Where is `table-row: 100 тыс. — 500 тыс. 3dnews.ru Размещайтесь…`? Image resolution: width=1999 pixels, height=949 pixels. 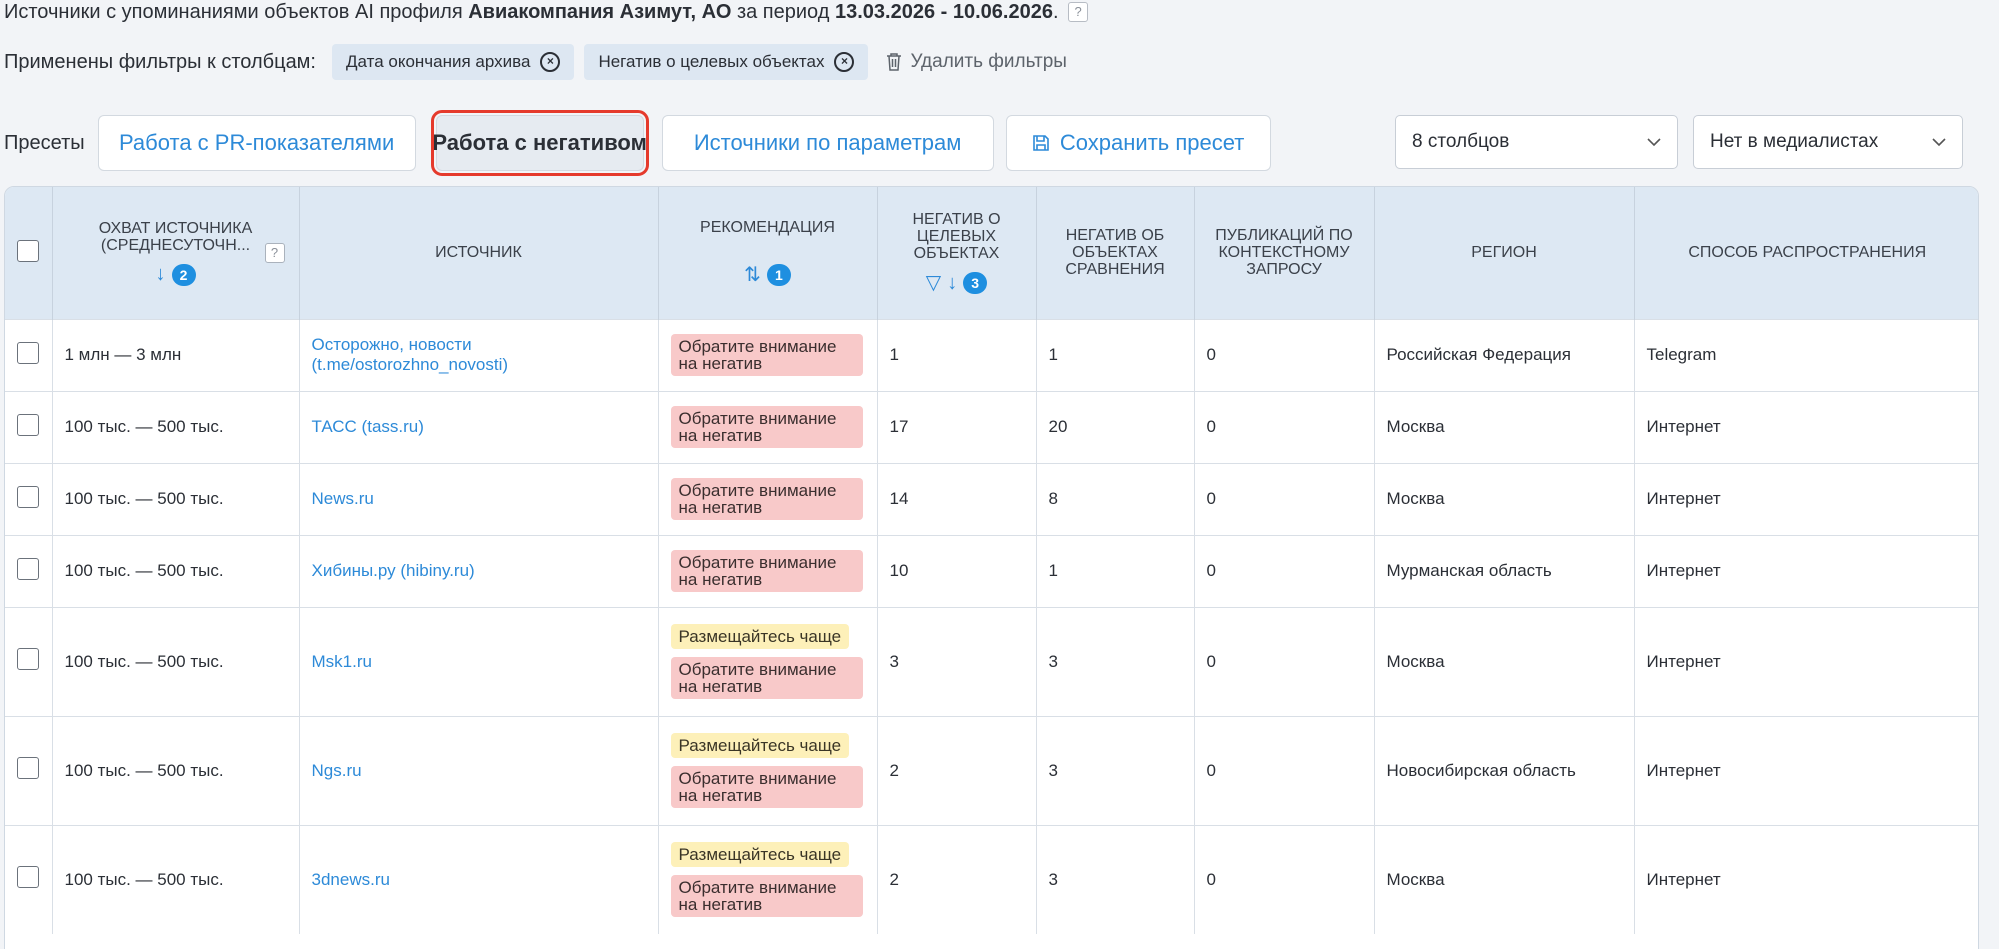
table-row: 100 тыс. — 500 тыс. 3dnews.ru Размещайтесь… is located at coordinates (991, 879).